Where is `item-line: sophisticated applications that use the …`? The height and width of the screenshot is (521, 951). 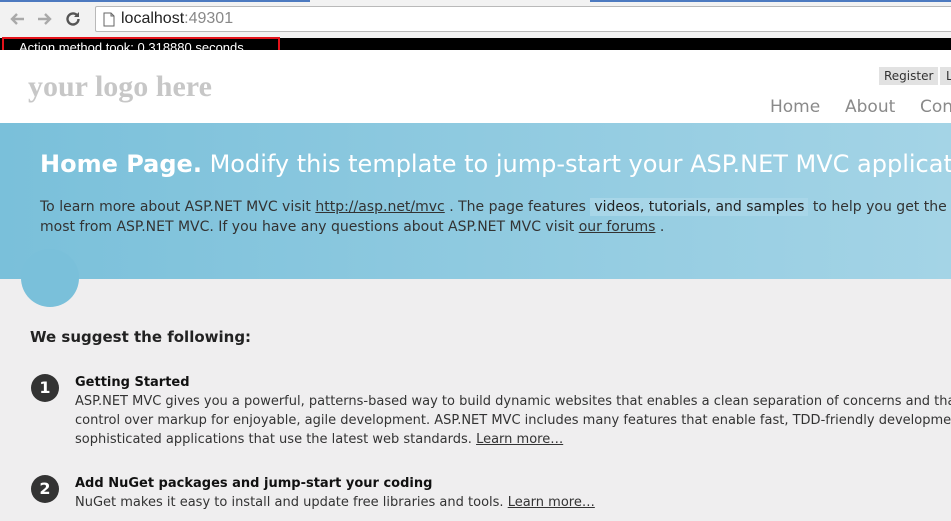
item-line: sophisticated applications that use the … is located at coordinates (319, 439).